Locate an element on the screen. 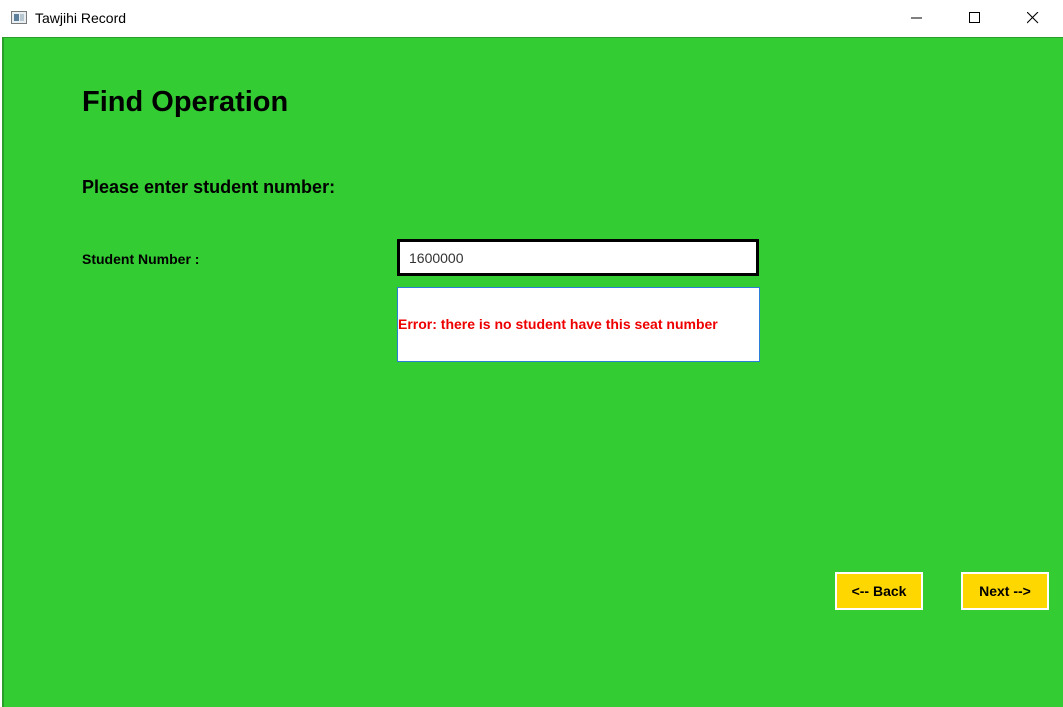 The image size is (1063, 707). student-number-label: Student Number : is located at coordinates (141, 259).